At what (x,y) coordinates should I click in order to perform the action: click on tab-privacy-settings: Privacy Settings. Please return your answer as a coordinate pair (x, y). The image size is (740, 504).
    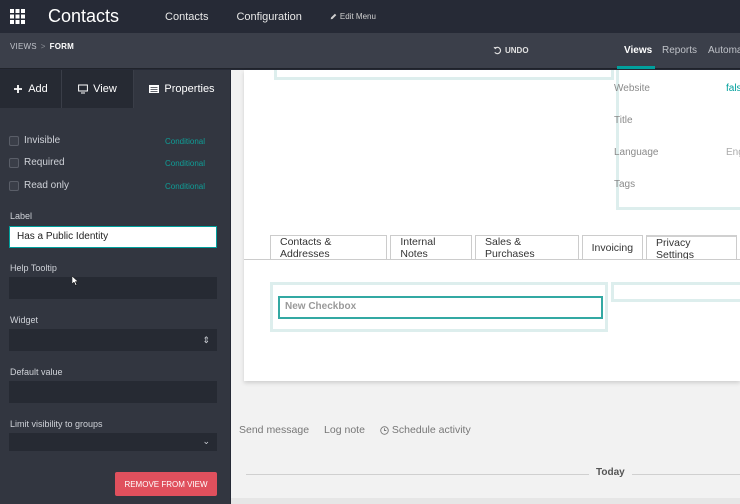
    Looking at the image, I should click on (691, 248).